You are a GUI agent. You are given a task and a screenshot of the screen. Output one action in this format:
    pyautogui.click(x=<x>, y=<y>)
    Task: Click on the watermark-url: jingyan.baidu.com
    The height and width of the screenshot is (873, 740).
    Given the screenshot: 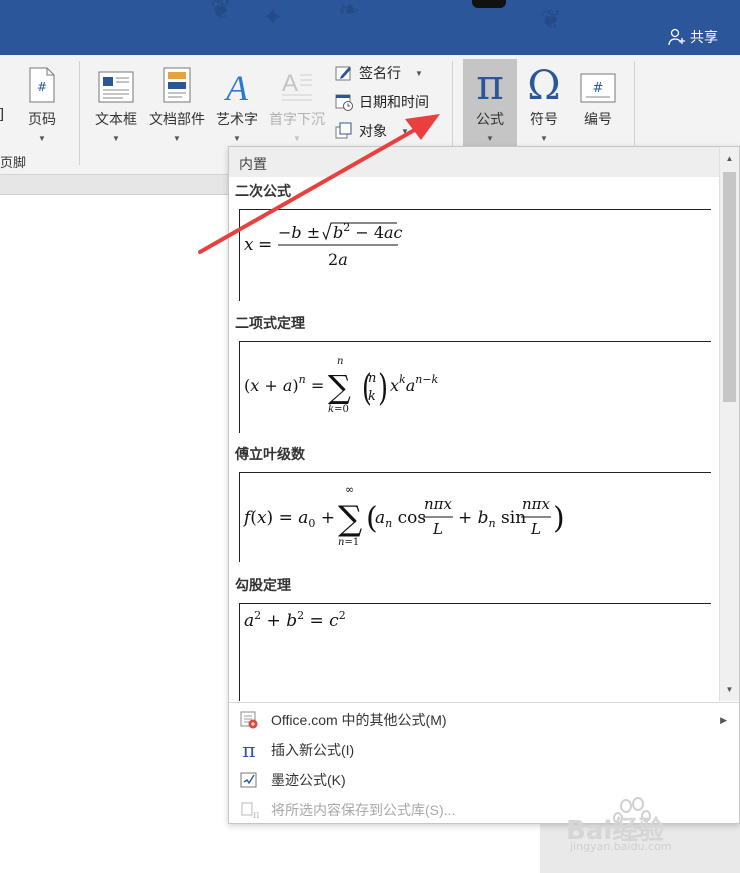 What is the action you would take?
    pyautogui.click(x=621, y=846)
    